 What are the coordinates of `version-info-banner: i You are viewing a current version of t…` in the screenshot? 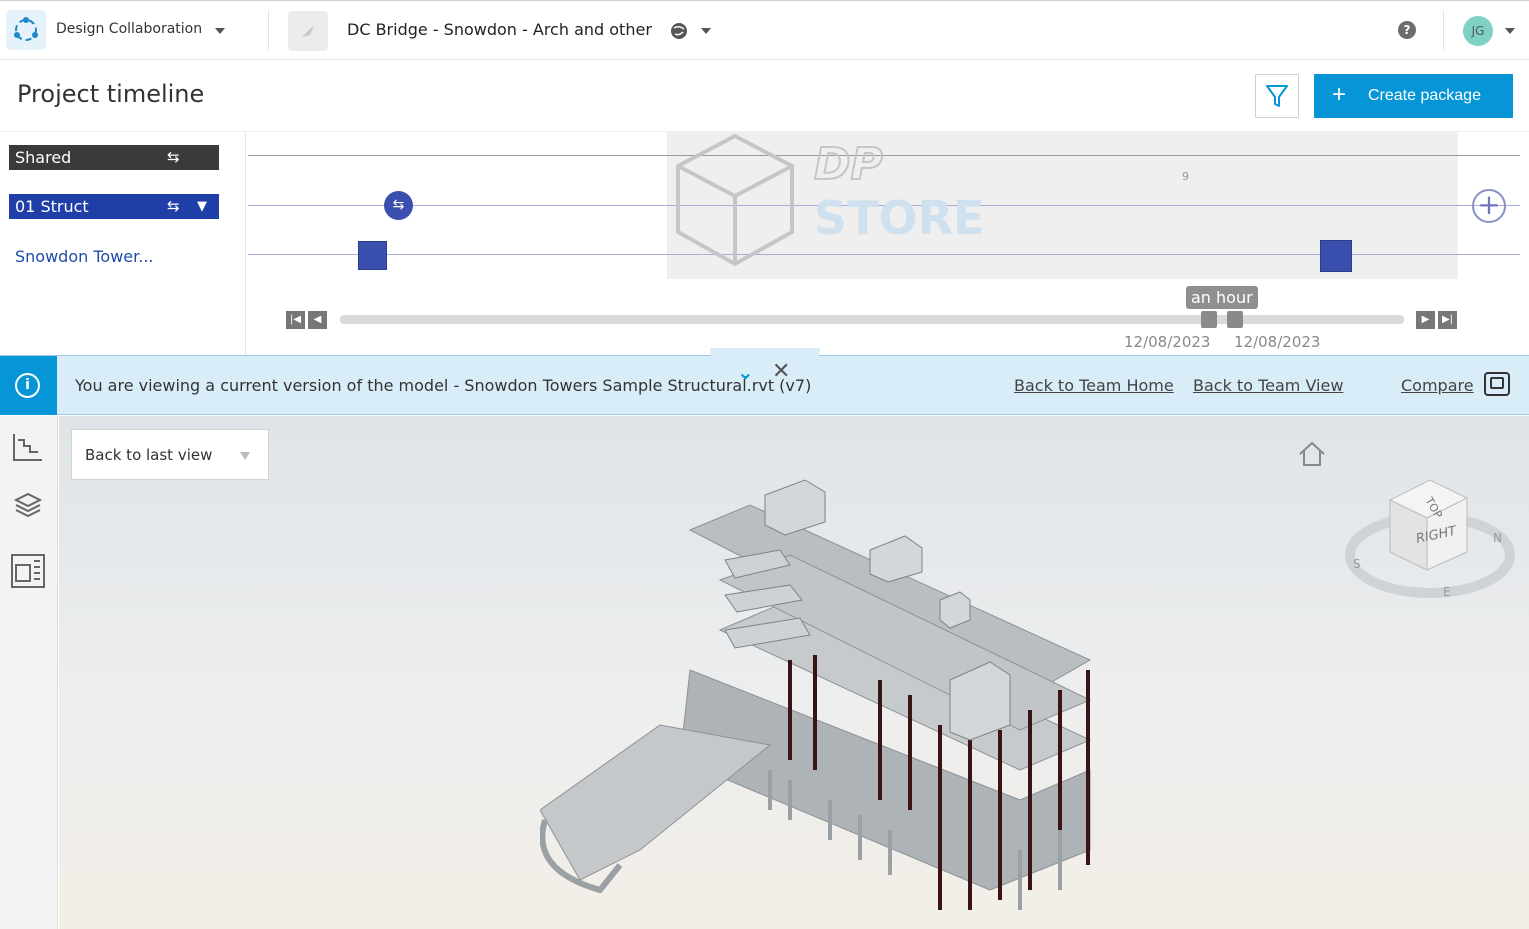 It's located at (764, 381).